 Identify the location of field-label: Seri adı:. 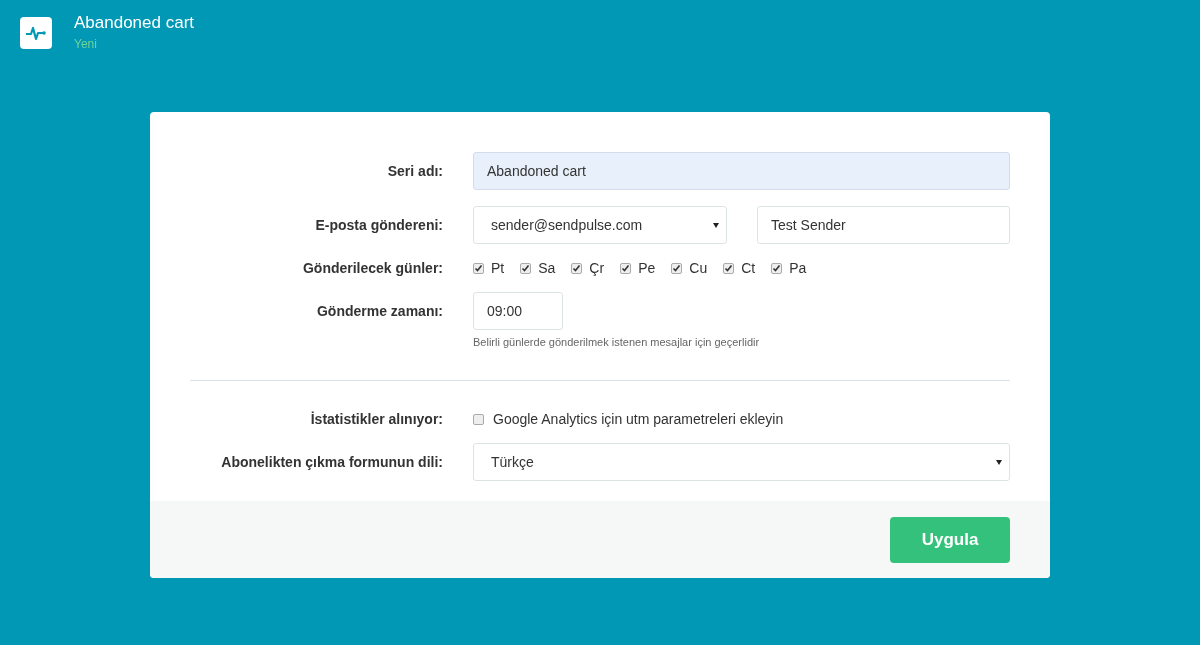
(414, 171).